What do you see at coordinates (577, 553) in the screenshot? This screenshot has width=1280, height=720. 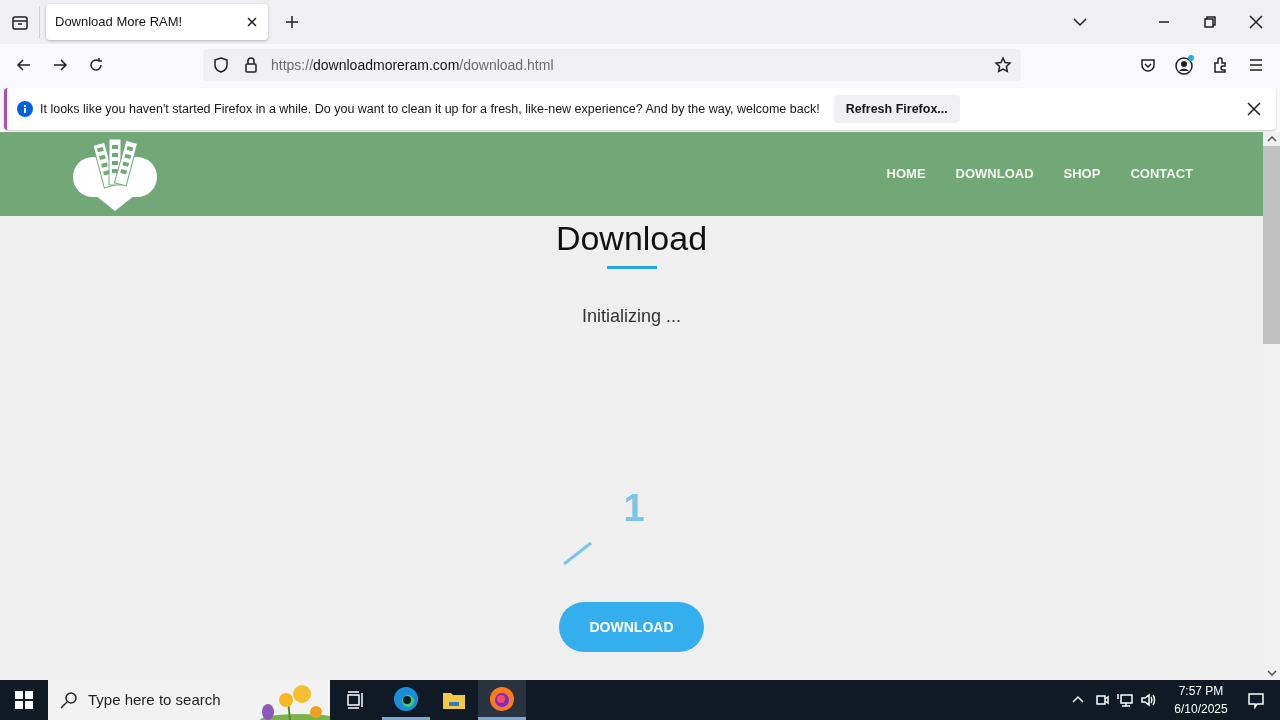 I see `spinner-icon` at bounding box center [577, 553].